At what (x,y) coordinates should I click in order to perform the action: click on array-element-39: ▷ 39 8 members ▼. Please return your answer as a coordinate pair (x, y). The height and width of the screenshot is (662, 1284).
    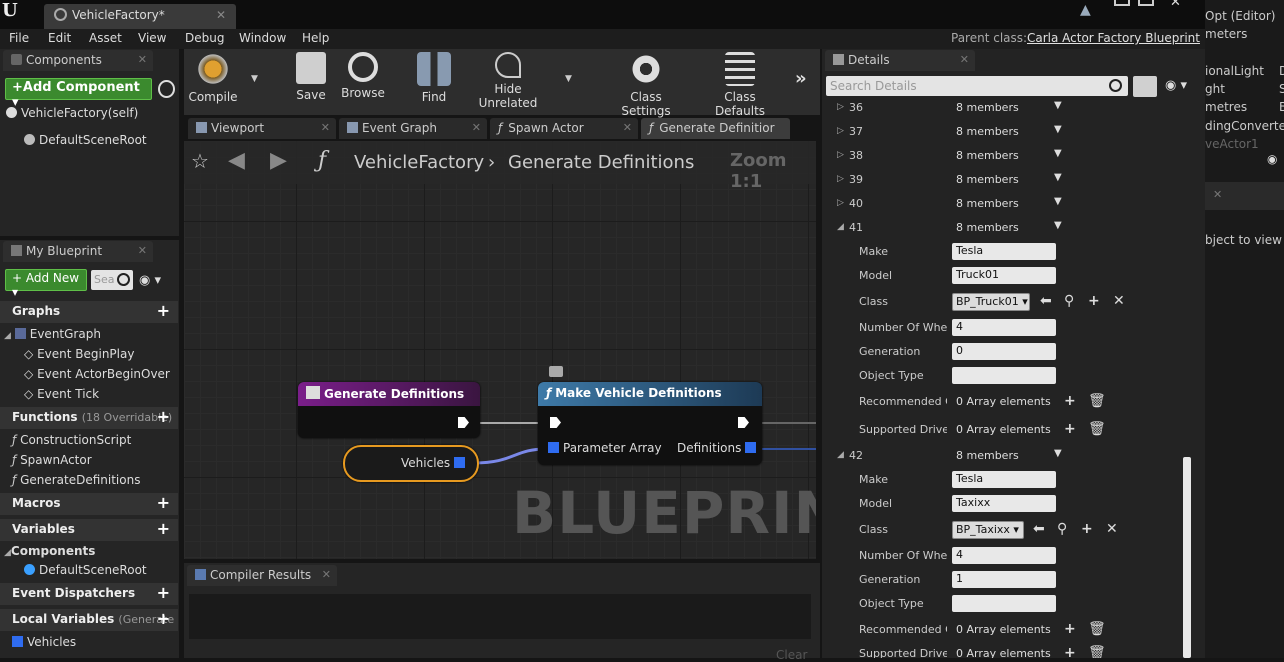
    Looking at the image, I should click on (1002, 181).